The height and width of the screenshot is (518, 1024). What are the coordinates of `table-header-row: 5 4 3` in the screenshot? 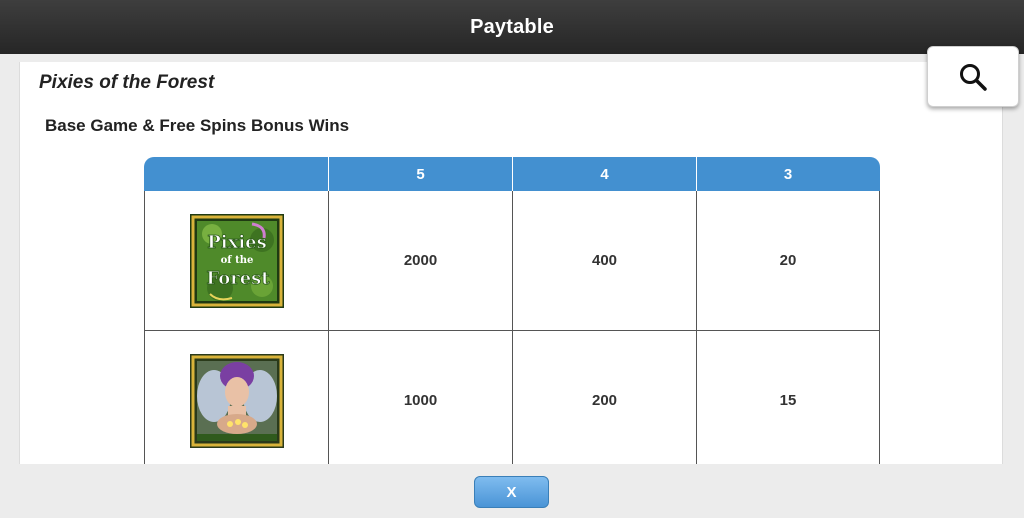 It's located at (512, 174).